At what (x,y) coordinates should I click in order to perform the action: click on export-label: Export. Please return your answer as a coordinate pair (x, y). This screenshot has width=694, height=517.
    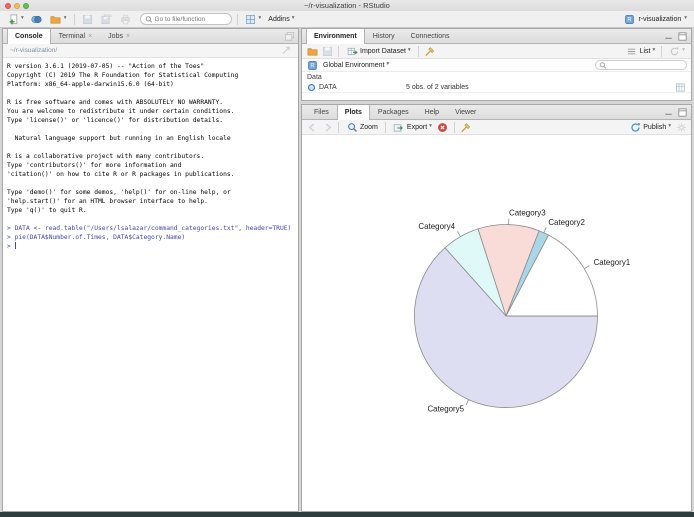
    Looking at the image, I should click on (417, 127).